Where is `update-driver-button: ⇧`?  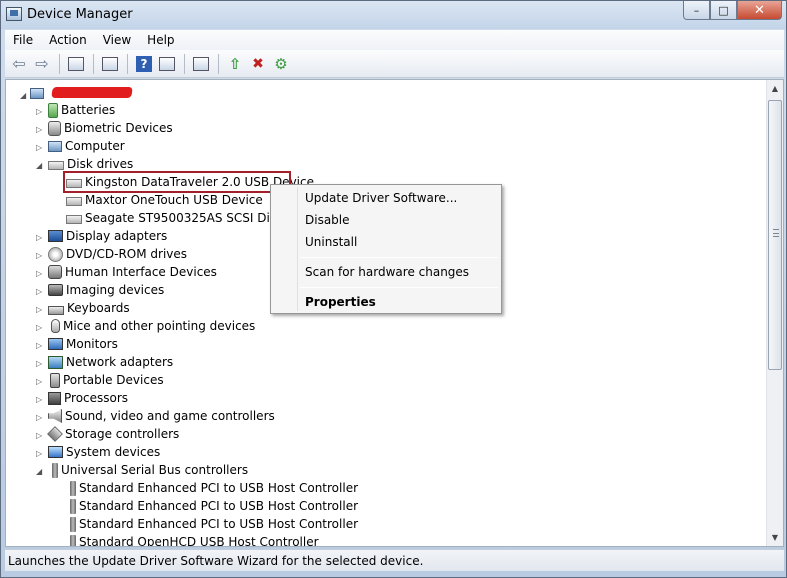 update-driver-button: ⇧ is located at coordinates (235, 64).